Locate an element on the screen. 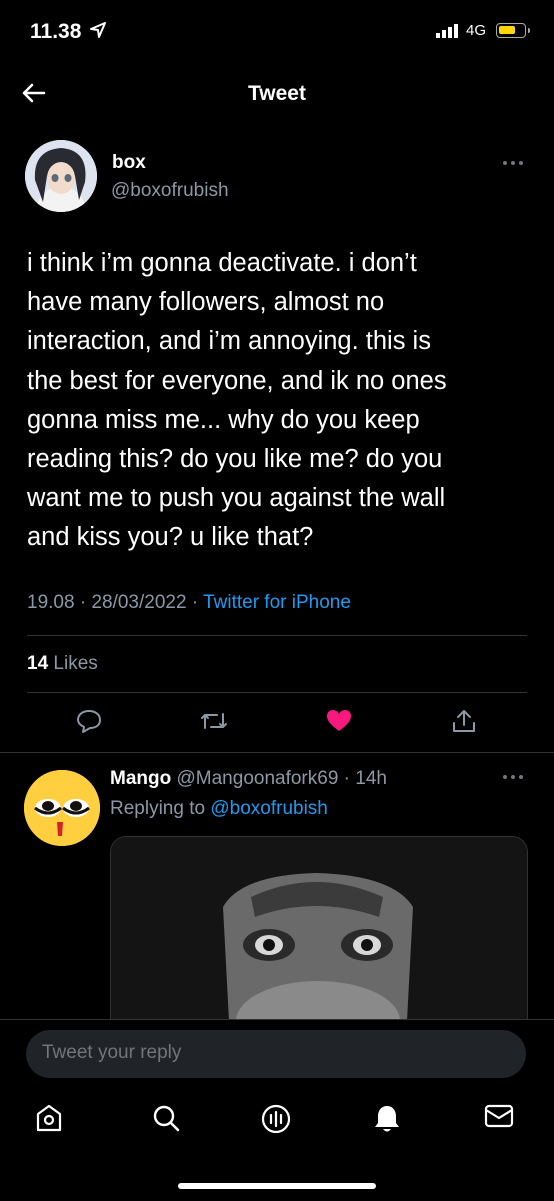 The image size is (554, 1201). tweet-text-line: want me to push you against the wall is located at coordinates (236, 498).